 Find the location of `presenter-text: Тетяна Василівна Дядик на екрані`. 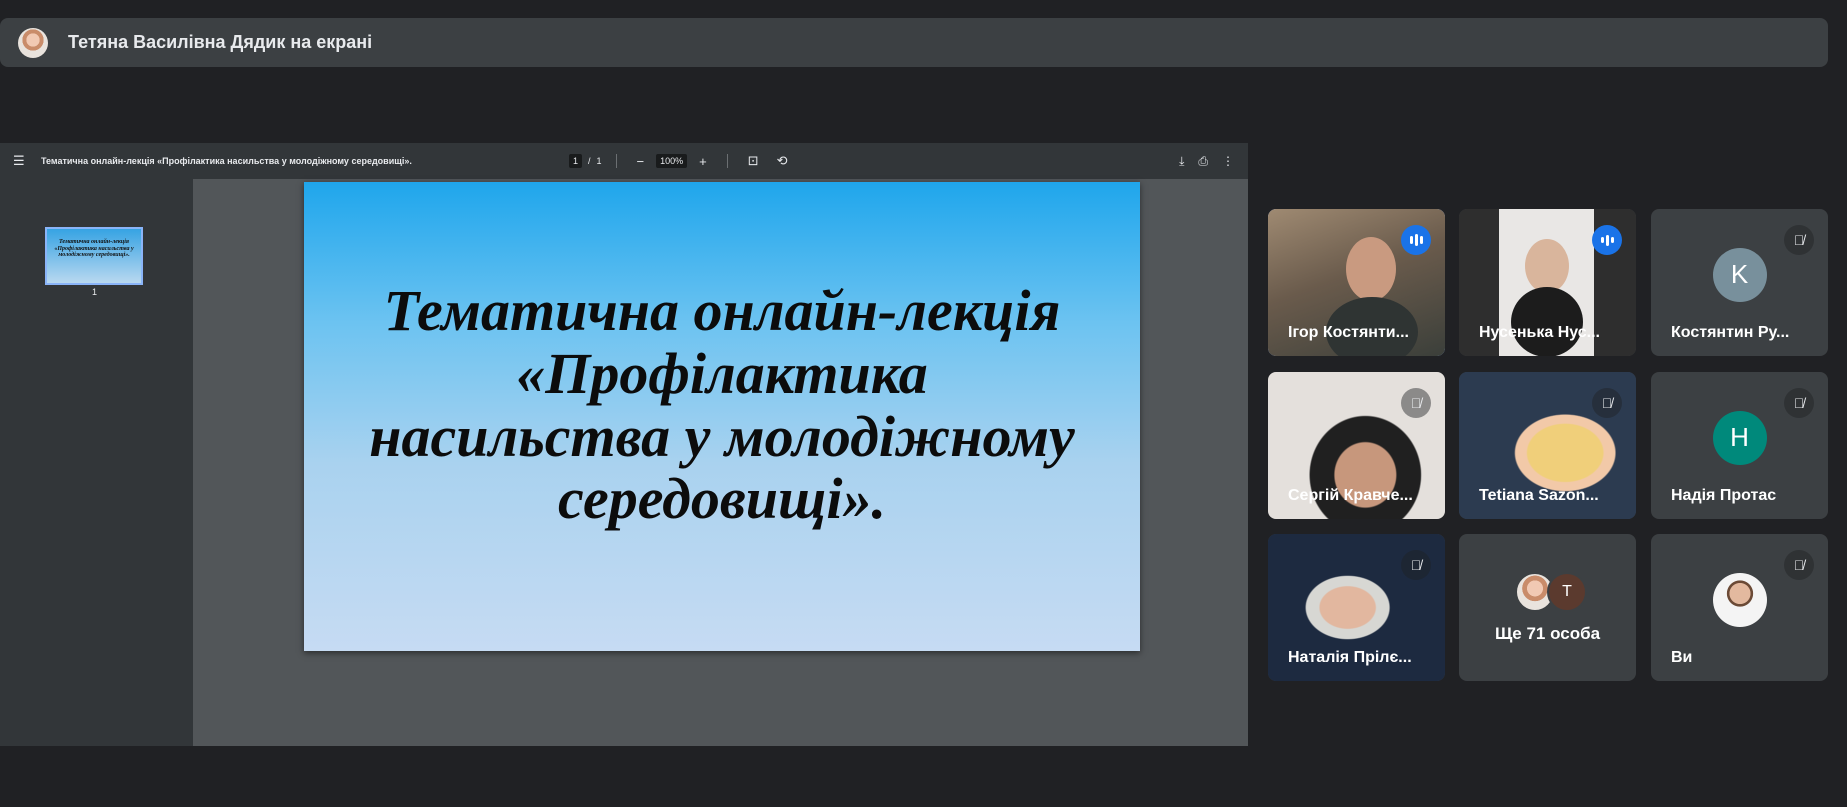

presenter-text: Тетяна Василівна Дядик на екрані is located at coordinates (220, 42).